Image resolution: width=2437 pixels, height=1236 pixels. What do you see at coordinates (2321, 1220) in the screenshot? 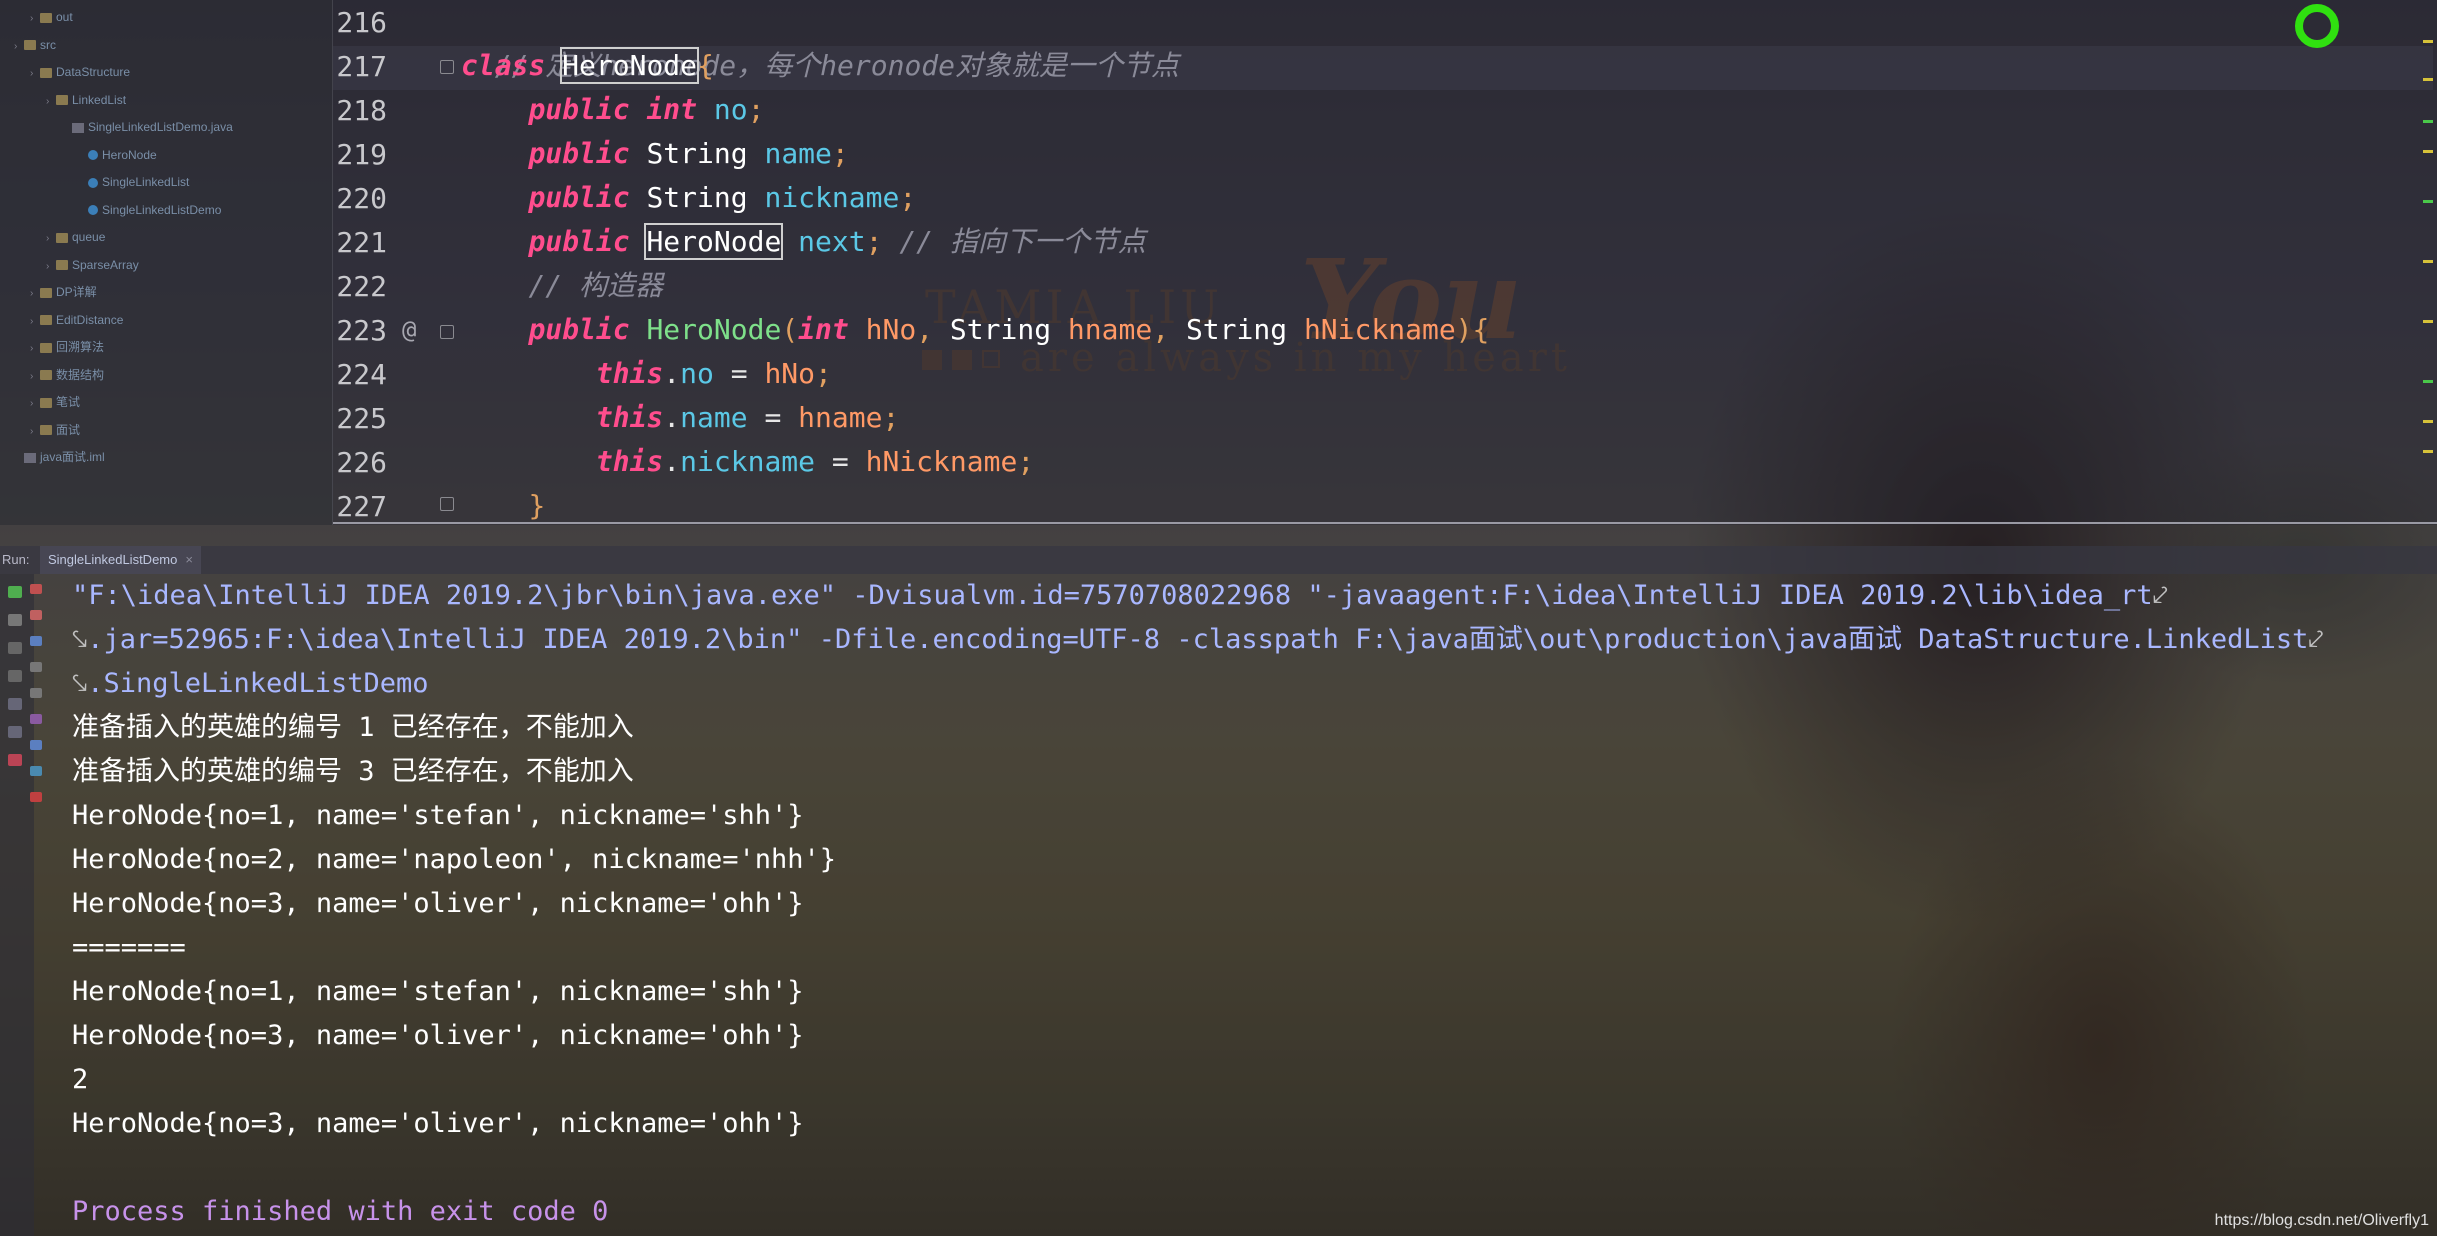
I see `source-credit: https://blog.csdn.net/Oliverfly1` at bounding box center [2321, 1220].